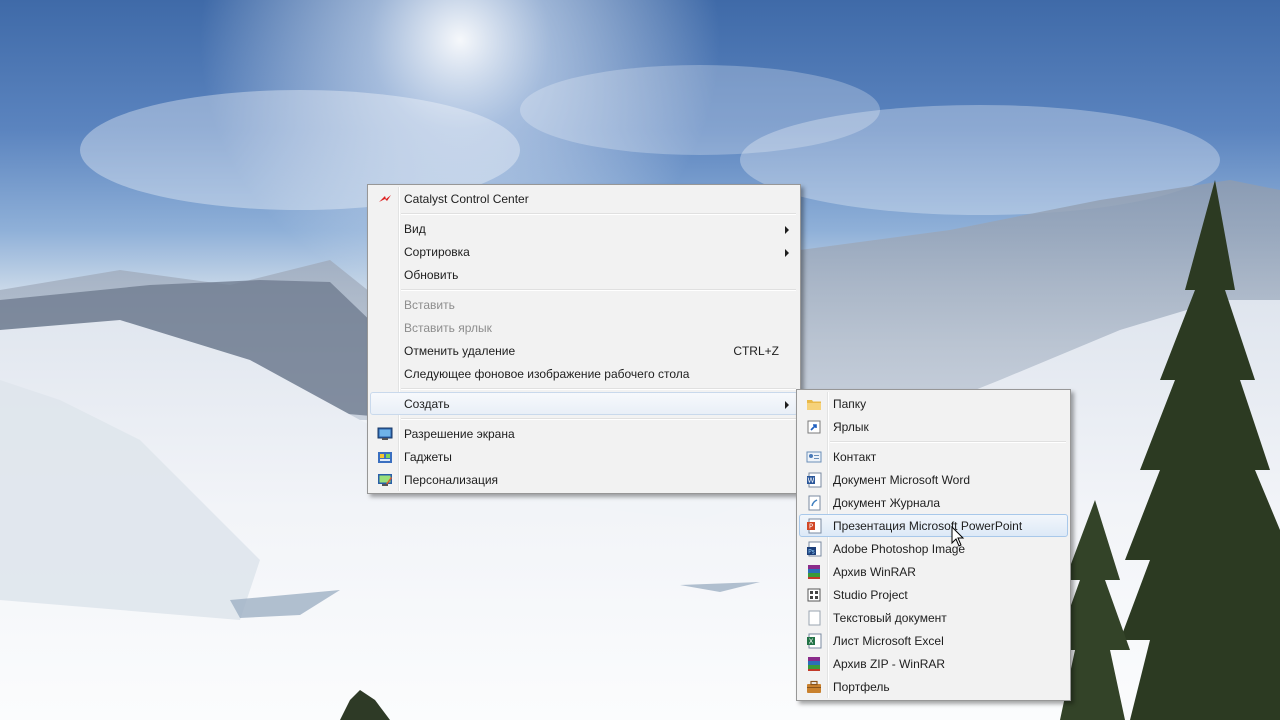 This screenshot has width=1280, height=720. Describe the element at coordinates (814, 572) in the screenshot. I see `winrar-icon` at that location.